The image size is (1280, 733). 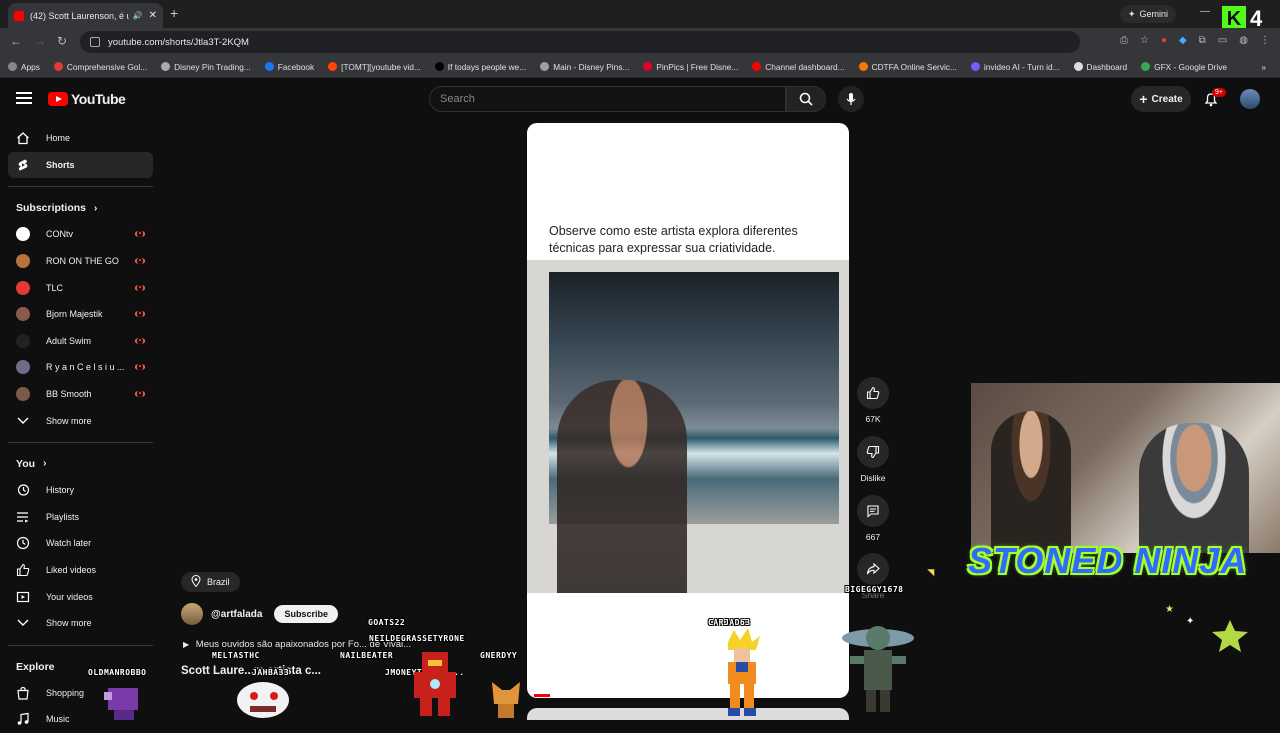 I want to click on bookmark-item: Dashboard, so click(x=1100, y=67).